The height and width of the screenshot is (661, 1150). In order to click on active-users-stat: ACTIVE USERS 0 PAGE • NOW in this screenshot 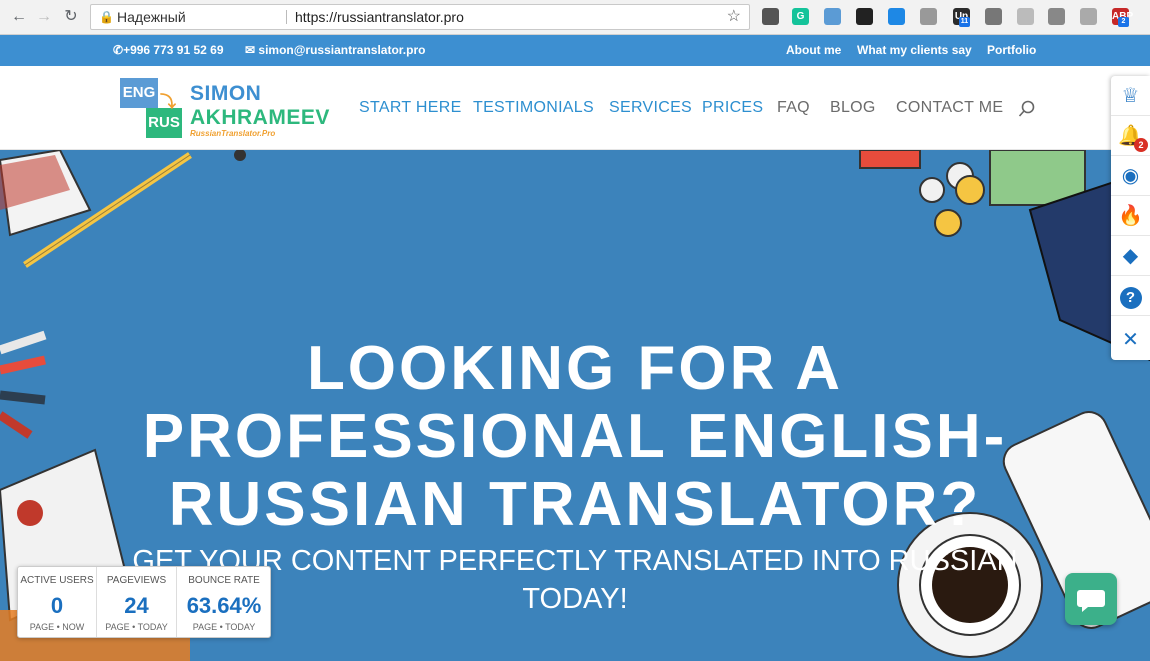, I will do `click(57, 602)`.